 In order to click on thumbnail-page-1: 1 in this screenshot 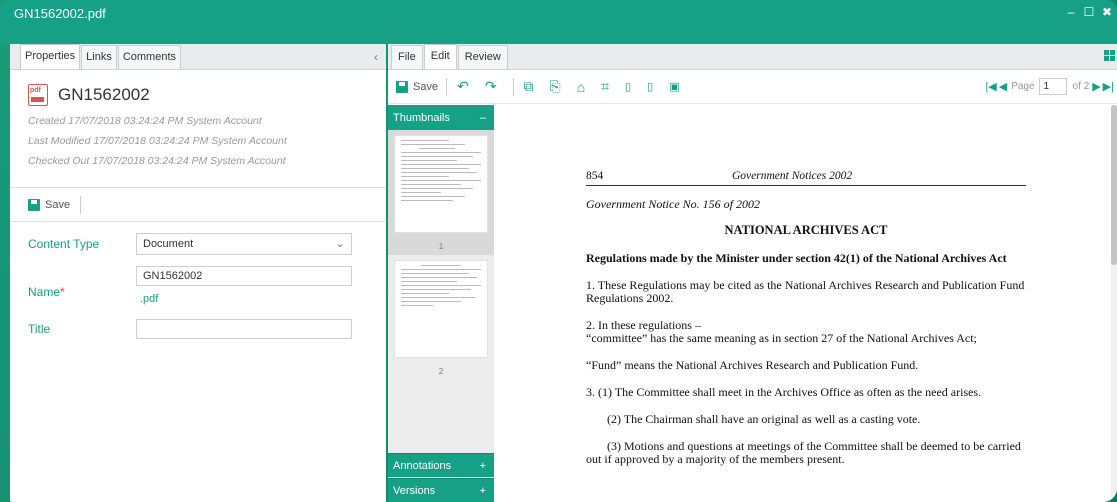, I will do `click(441, 192)`.